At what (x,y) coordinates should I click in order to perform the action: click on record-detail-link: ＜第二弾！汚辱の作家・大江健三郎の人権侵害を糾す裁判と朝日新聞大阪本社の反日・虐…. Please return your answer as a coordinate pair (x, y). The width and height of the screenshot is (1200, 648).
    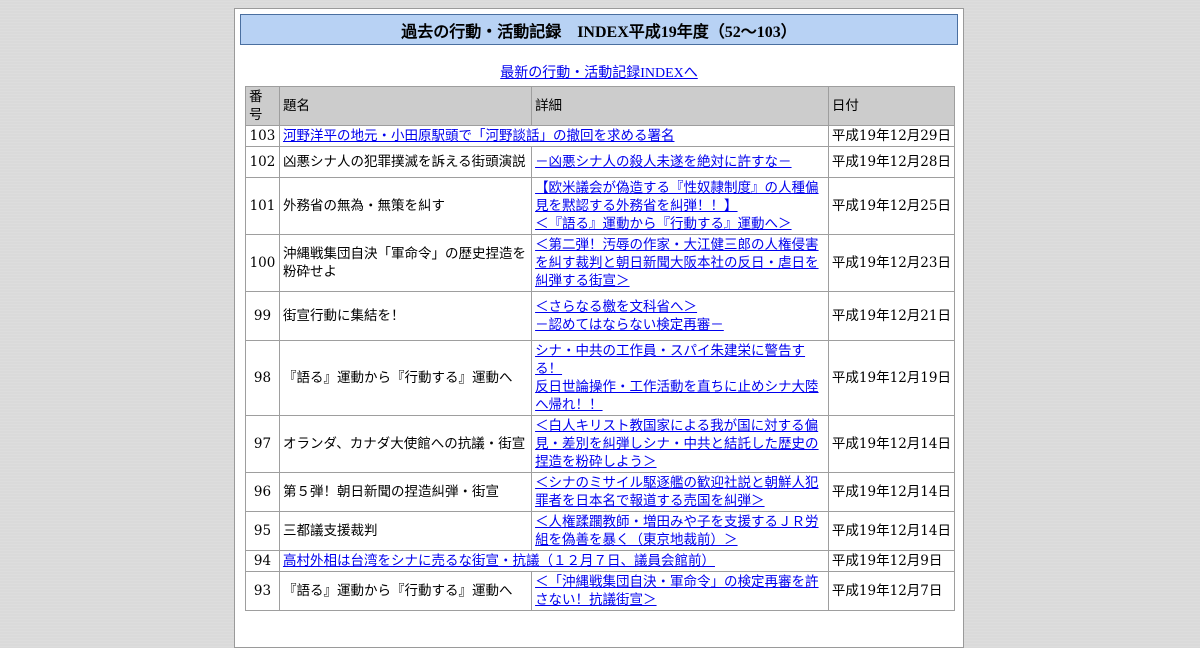
    Looking at the image, I should click on (680, 263).